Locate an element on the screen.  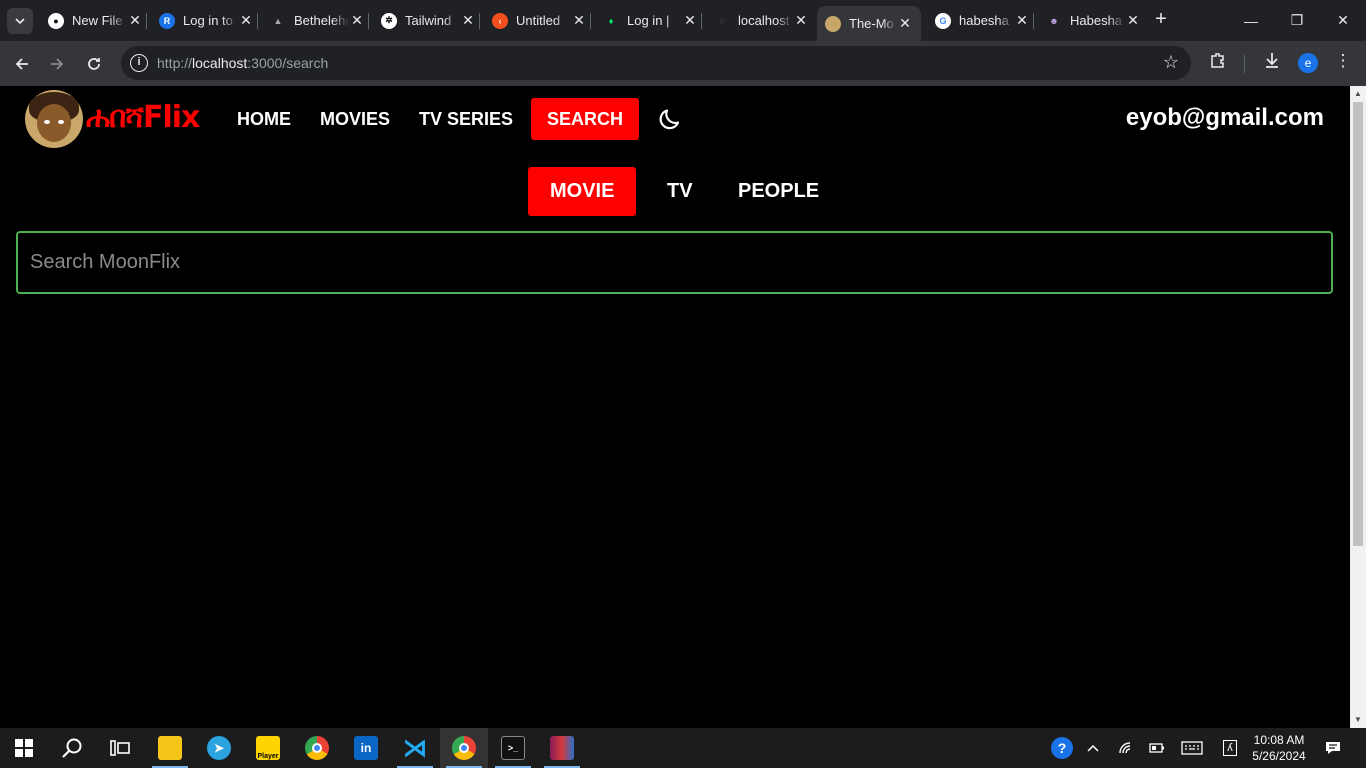
taskbar-file-explorer is located at coordinates (170, 748).